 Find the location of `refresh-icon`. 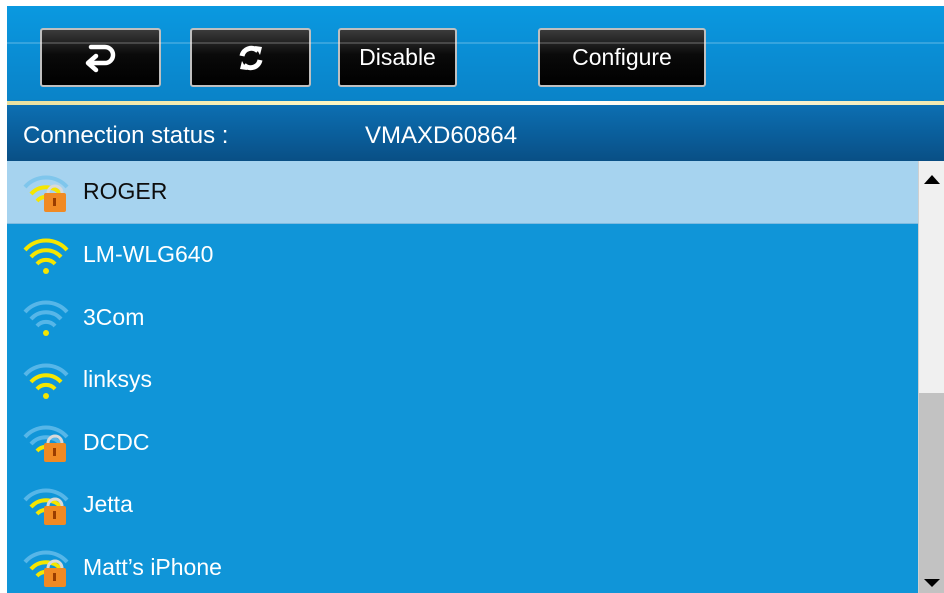

refresh-icon is located at coordinates (251, 58).